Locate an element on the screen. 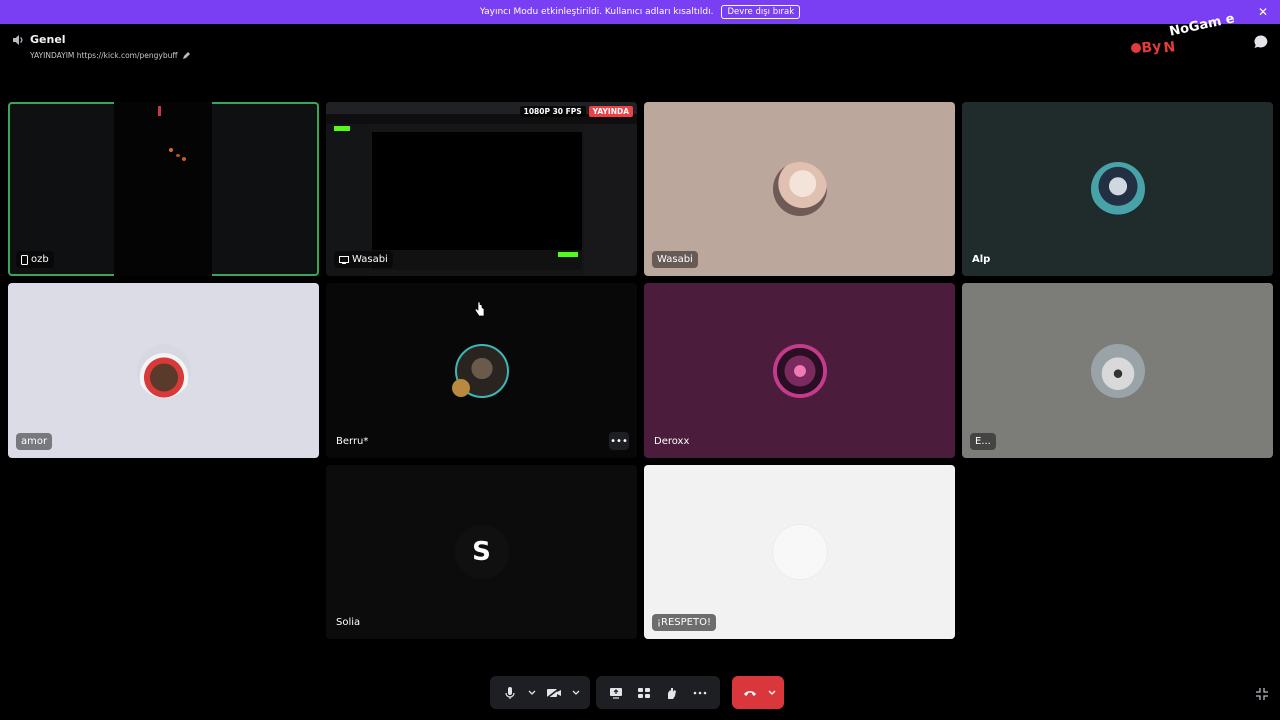 The image size is (1280, 720). participant-label: Solia is located at coordinates (348, 622).